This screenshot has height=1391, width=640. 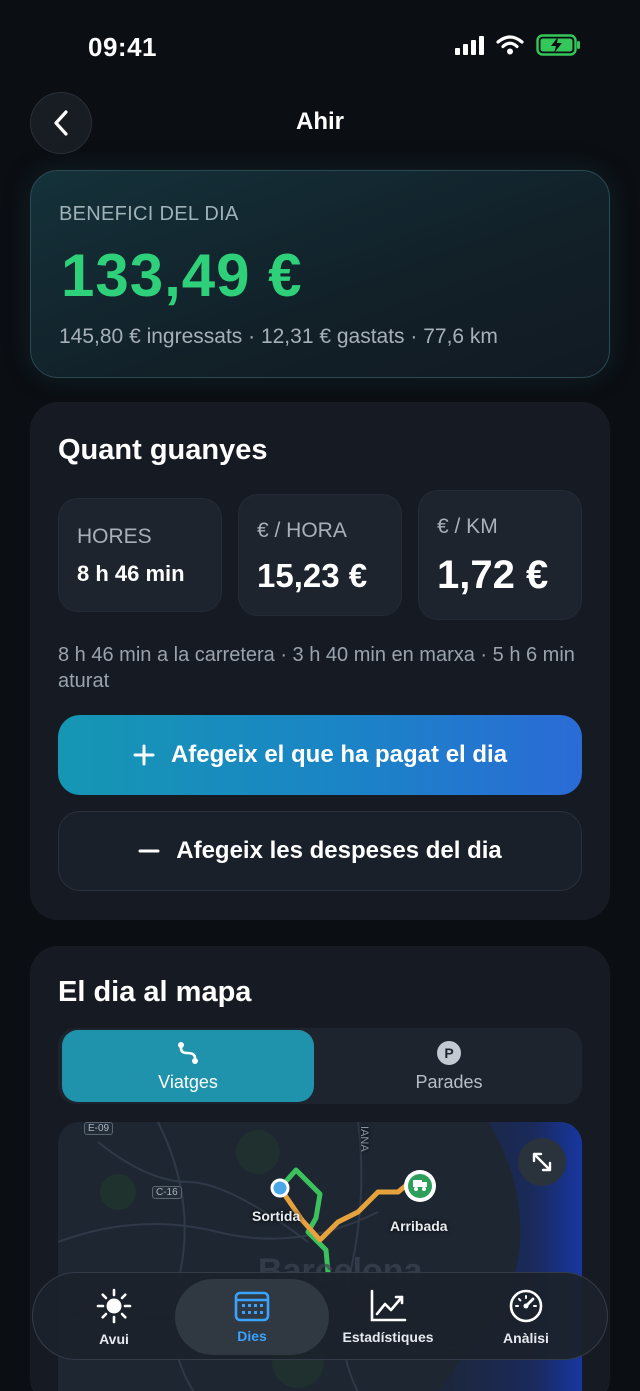 What do you see at coordinates (276, 1216) in the screenshot?
I see `start-label: Sortida` at bounding box center [276, 1216].